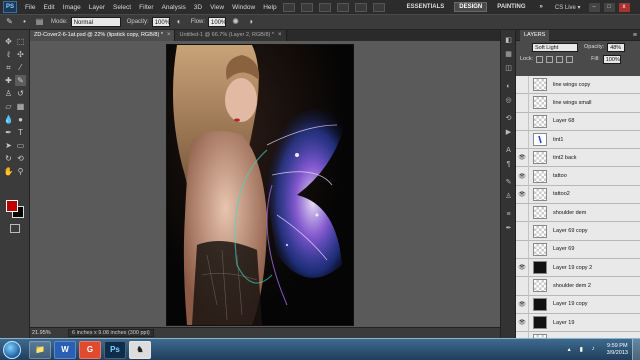 The width and height of the screenshot is (640, 360). Describe the element at coordinates (572, 103) in the screenshot. I see `layer-name: line wings small` at that location.